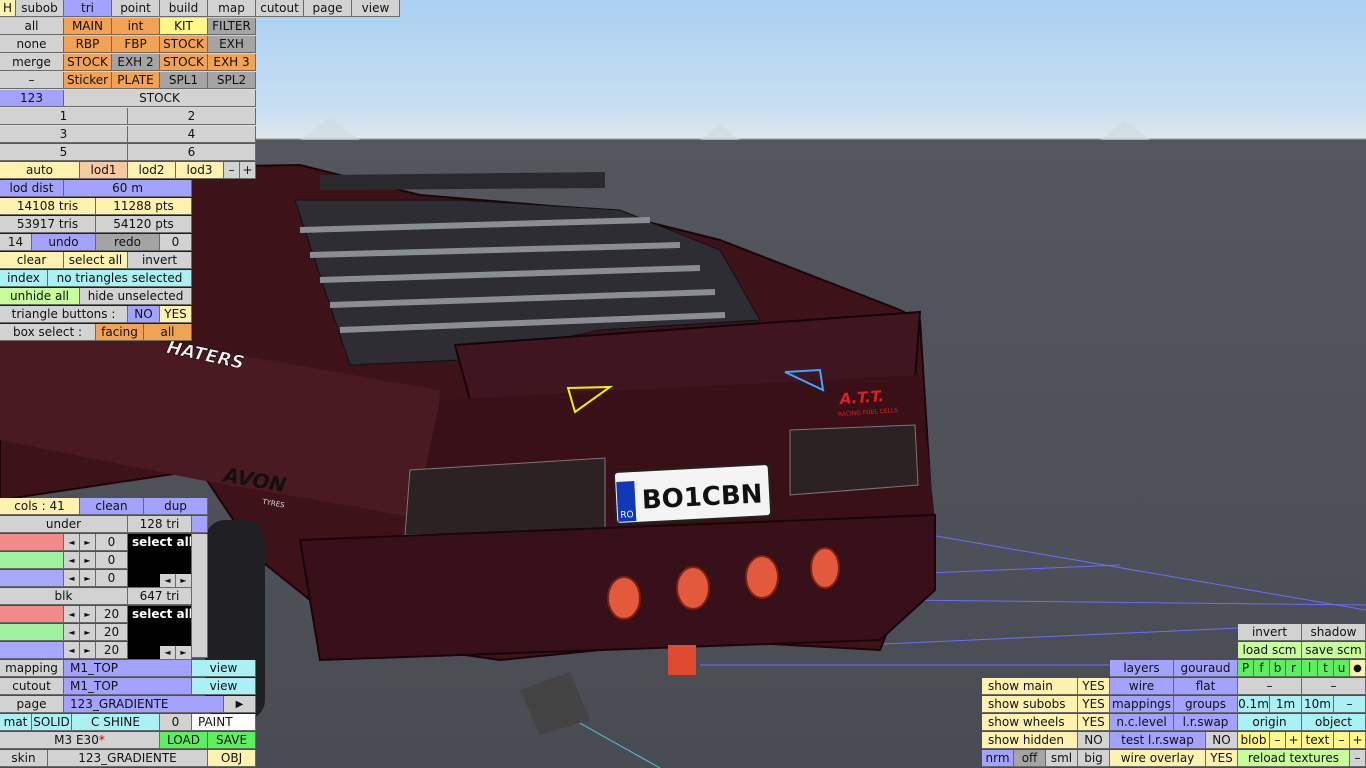 The image size is (1366, 768). What do you see at coordinates (224, 668) in the screenshot?
I see `mapping-view-button: view` at bounding box center [224, 668].